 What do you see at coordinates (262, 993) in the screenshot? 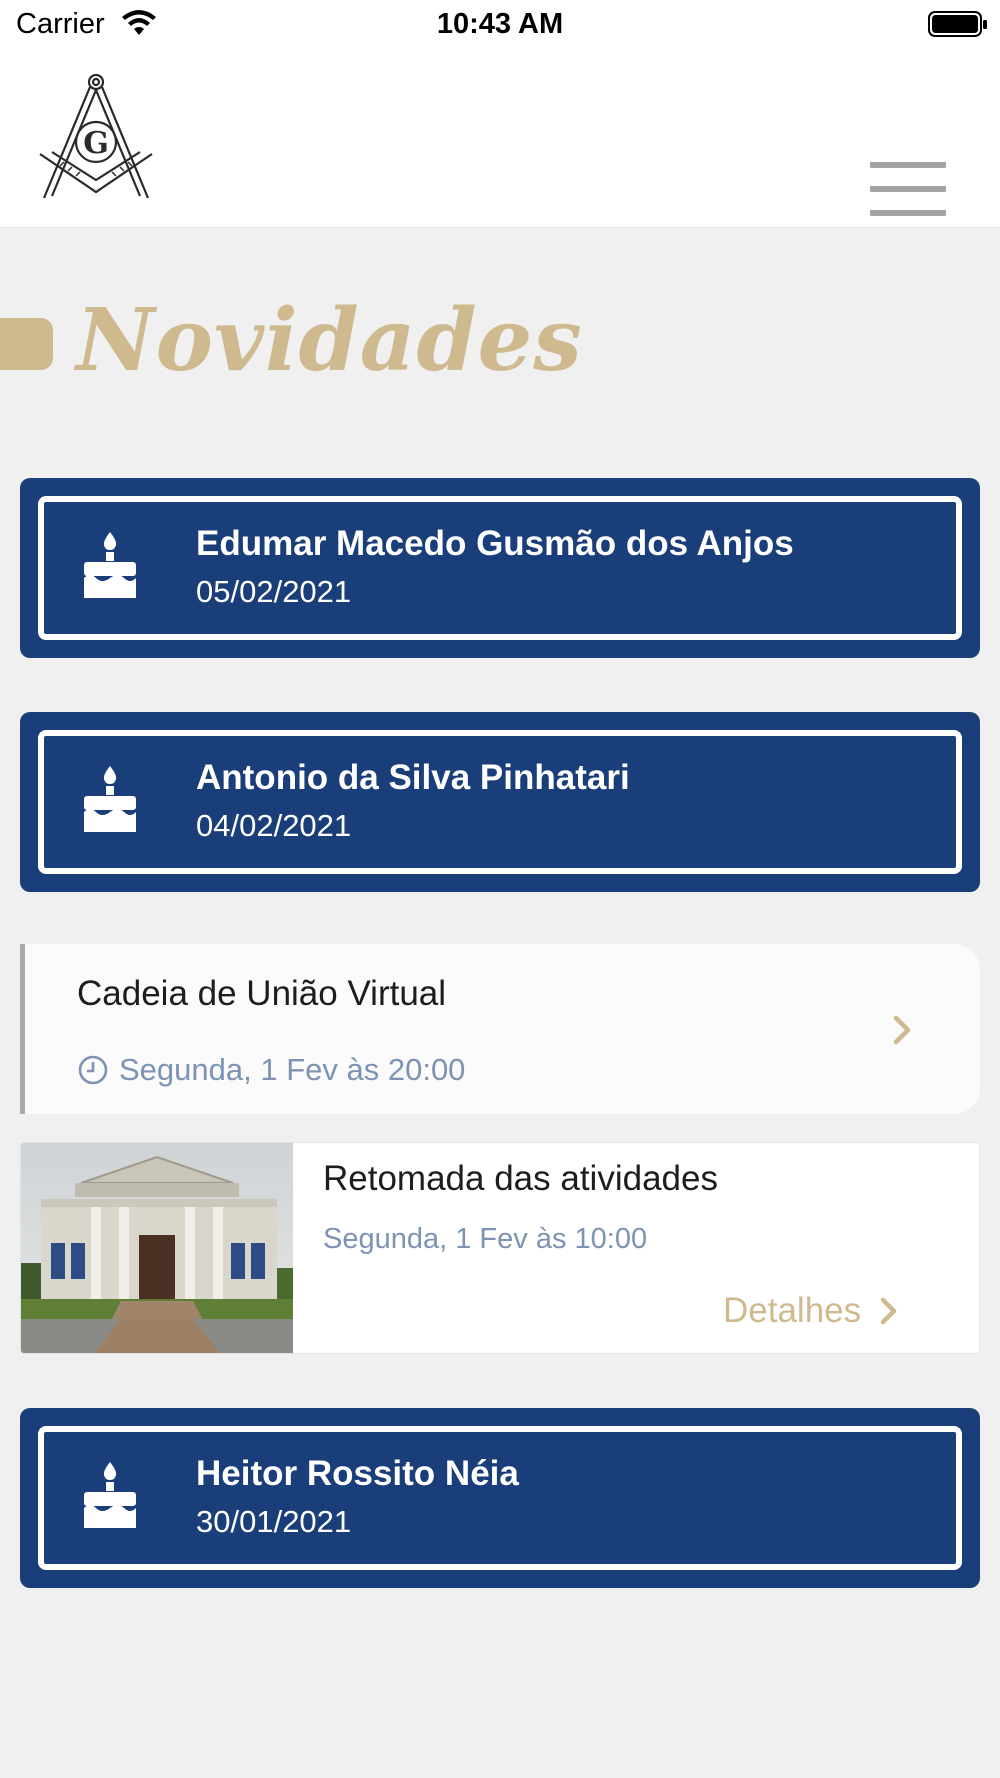
I see `event-title: Cadeia de União Virtual` at bounding box center [262, 993].